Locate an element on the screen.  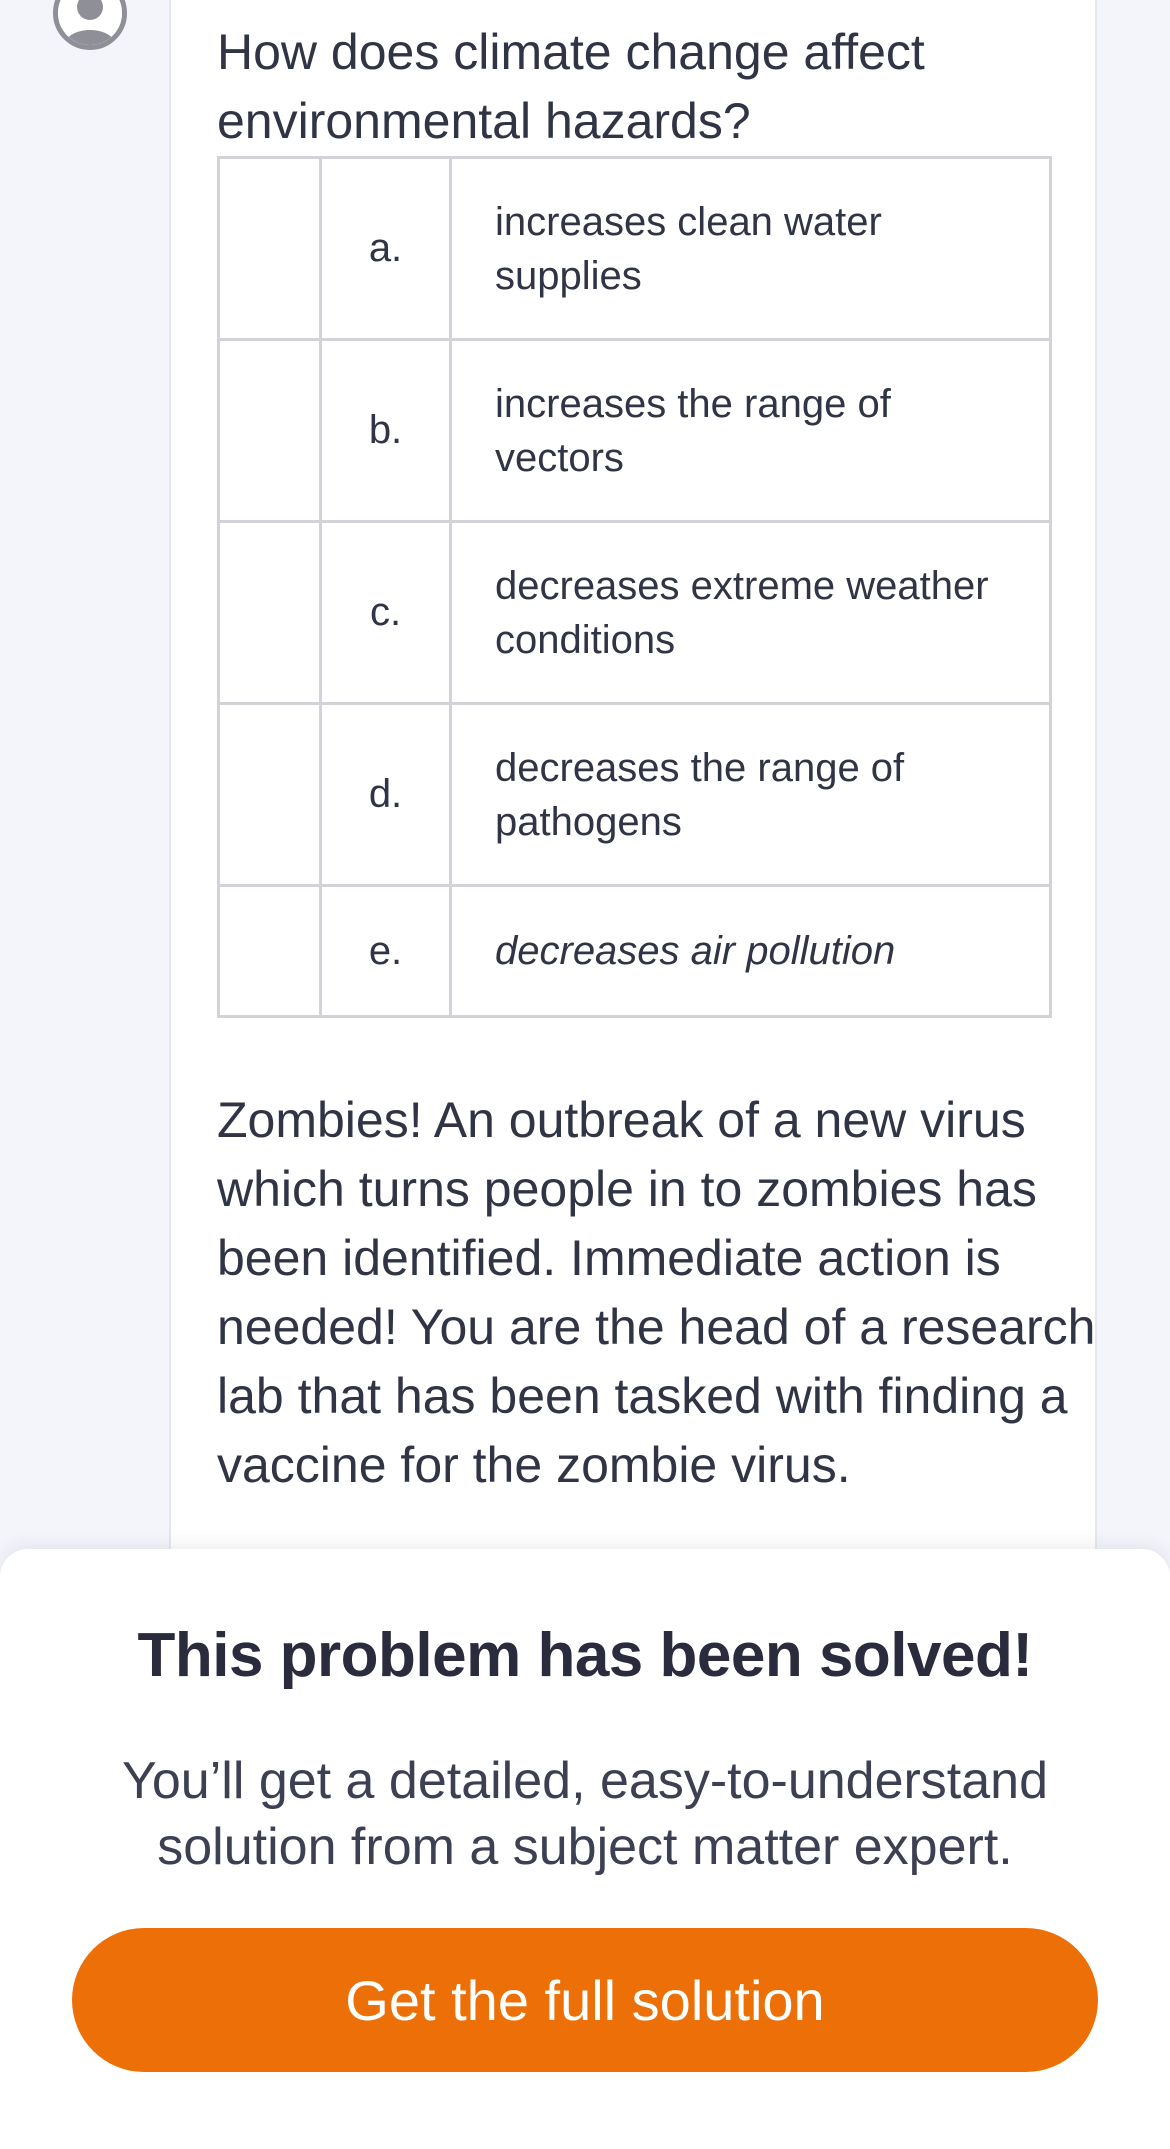
option-text: decreases the range of pathogens is located at coordinates (750, 794).